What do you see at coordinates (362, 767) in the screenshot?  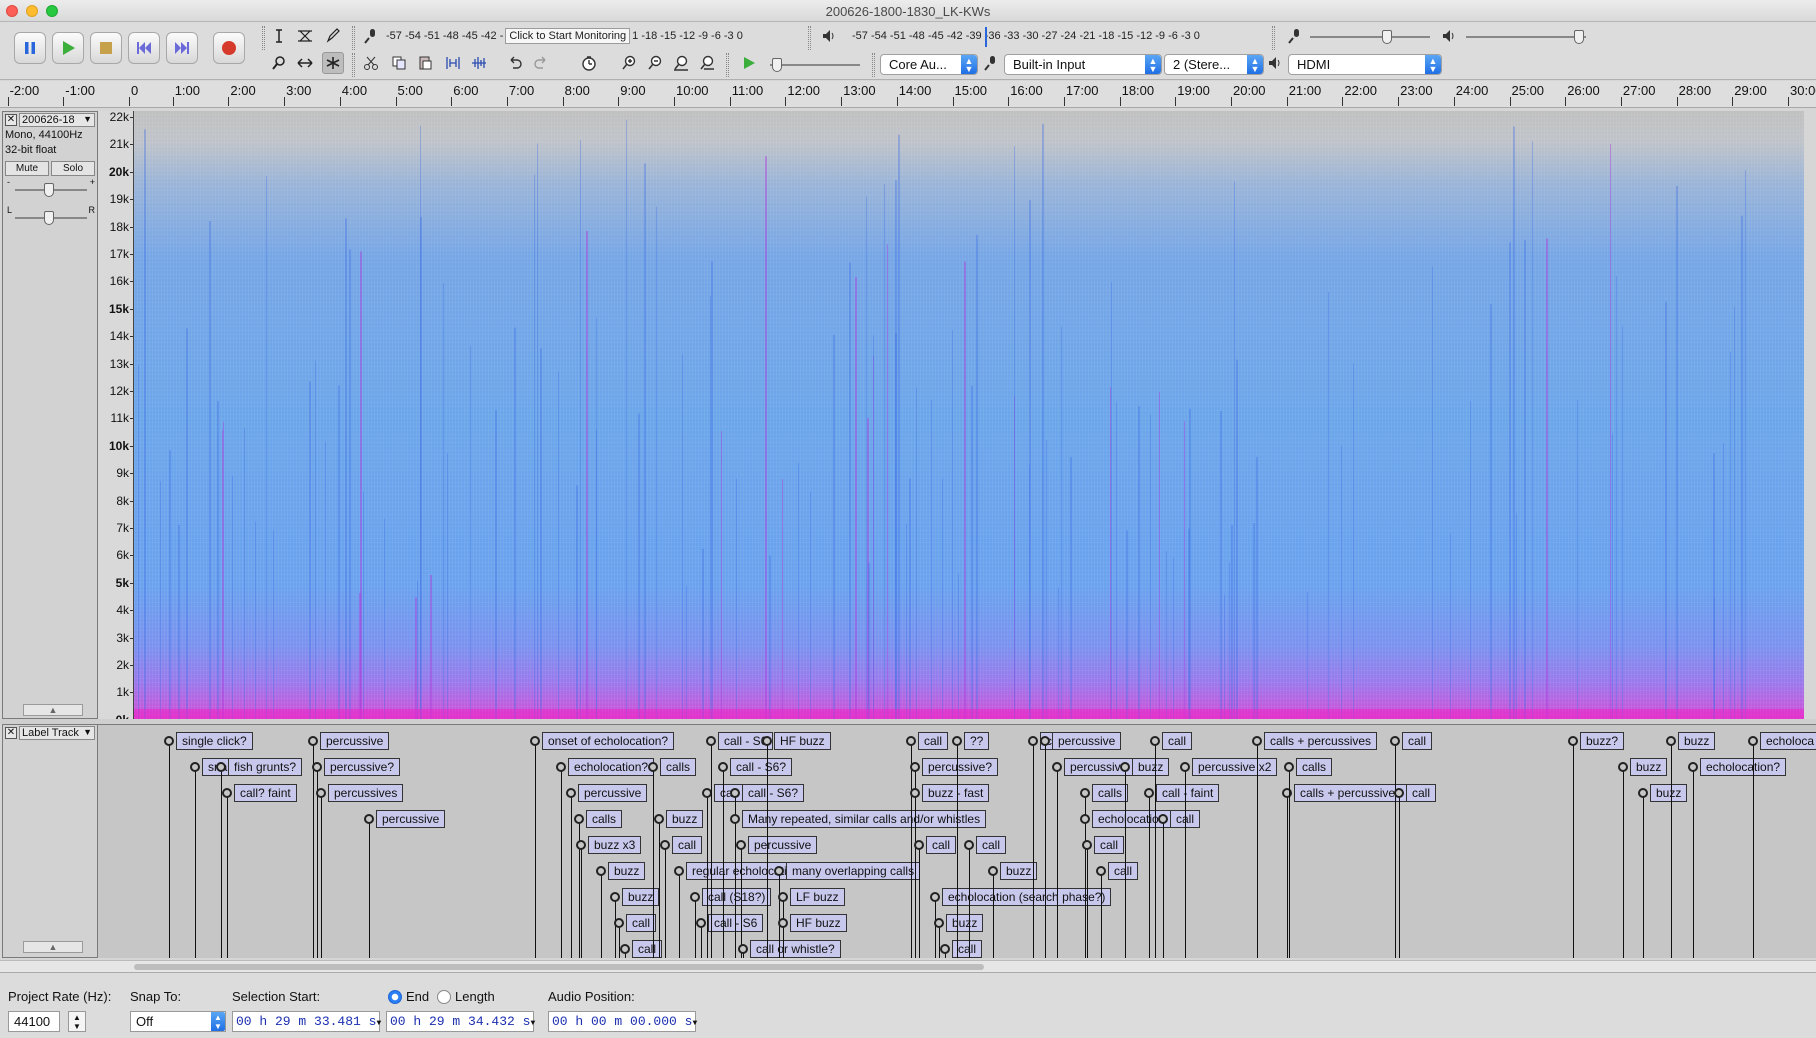 I see `label-text-box: percussive?` at bounding box center [362, 767].